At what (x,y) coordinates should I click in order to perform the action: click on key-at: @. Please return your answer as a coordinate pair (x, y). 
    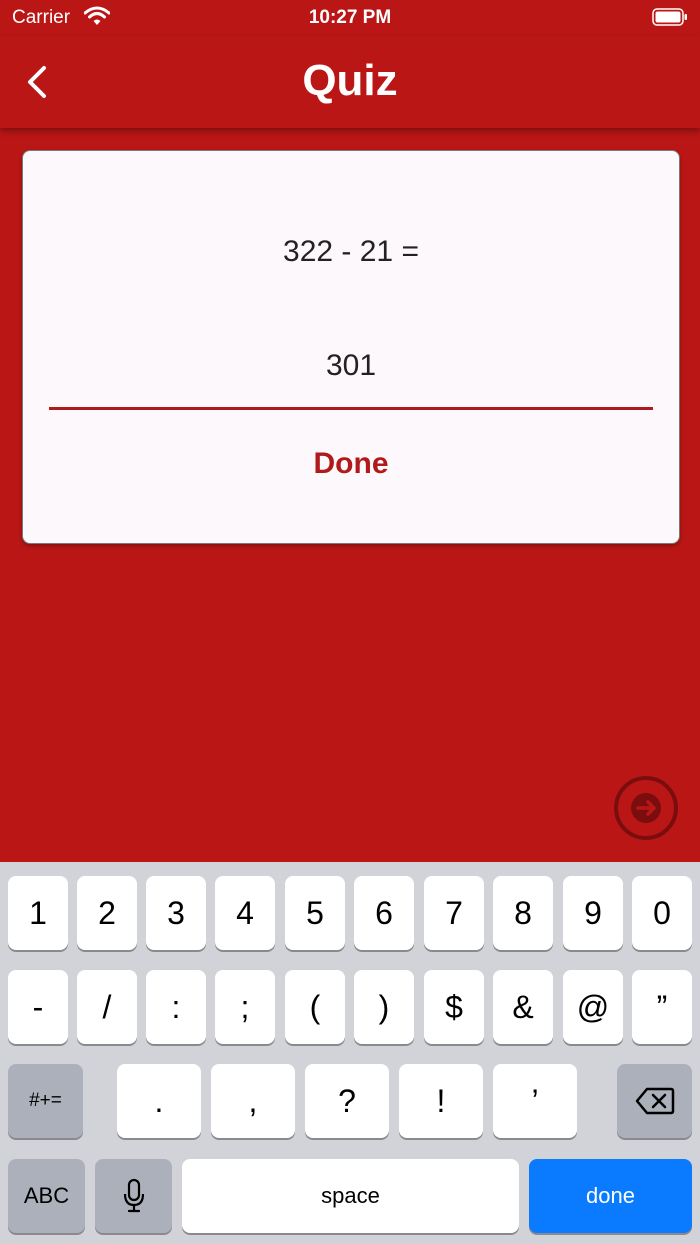
    Looking at the image, I should click on (593, 1007).